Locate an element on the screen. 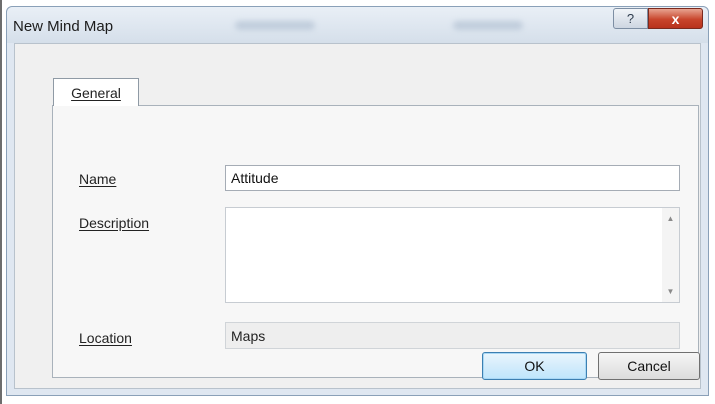  tab-label: General is located at coordinates (96, 92).